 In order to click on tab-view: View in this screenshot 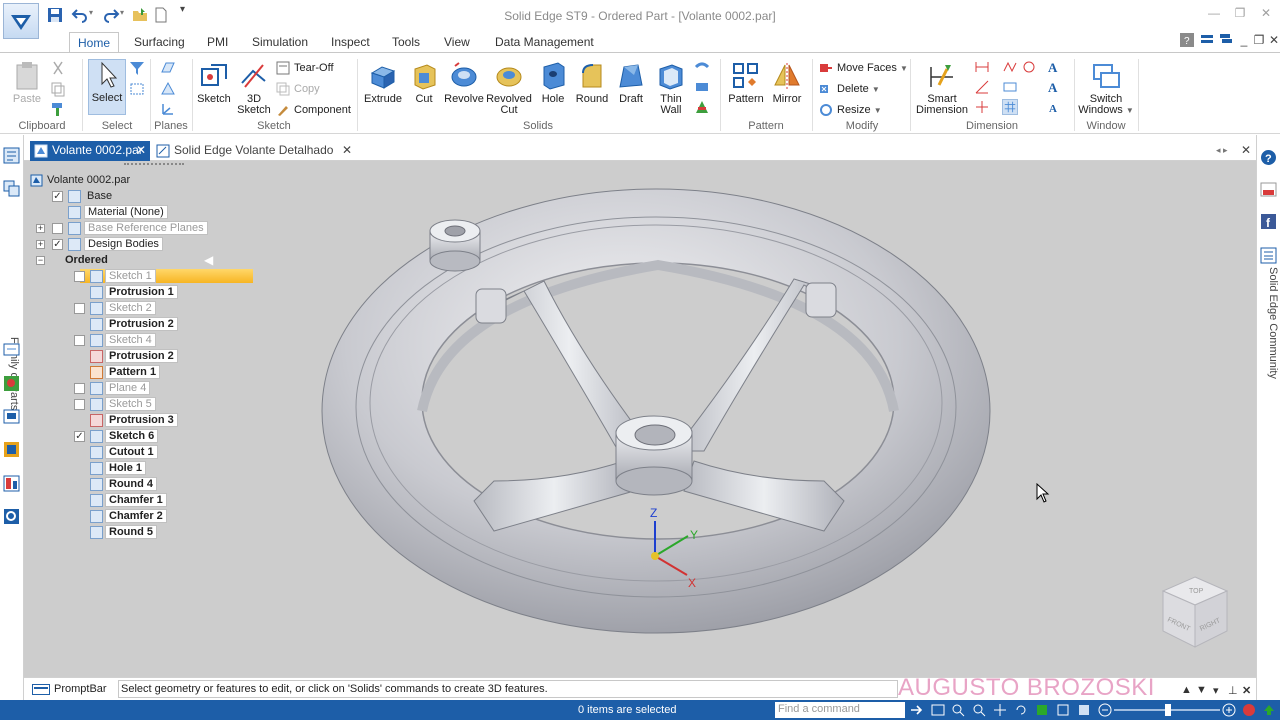, I will do `click(457, 42)`.